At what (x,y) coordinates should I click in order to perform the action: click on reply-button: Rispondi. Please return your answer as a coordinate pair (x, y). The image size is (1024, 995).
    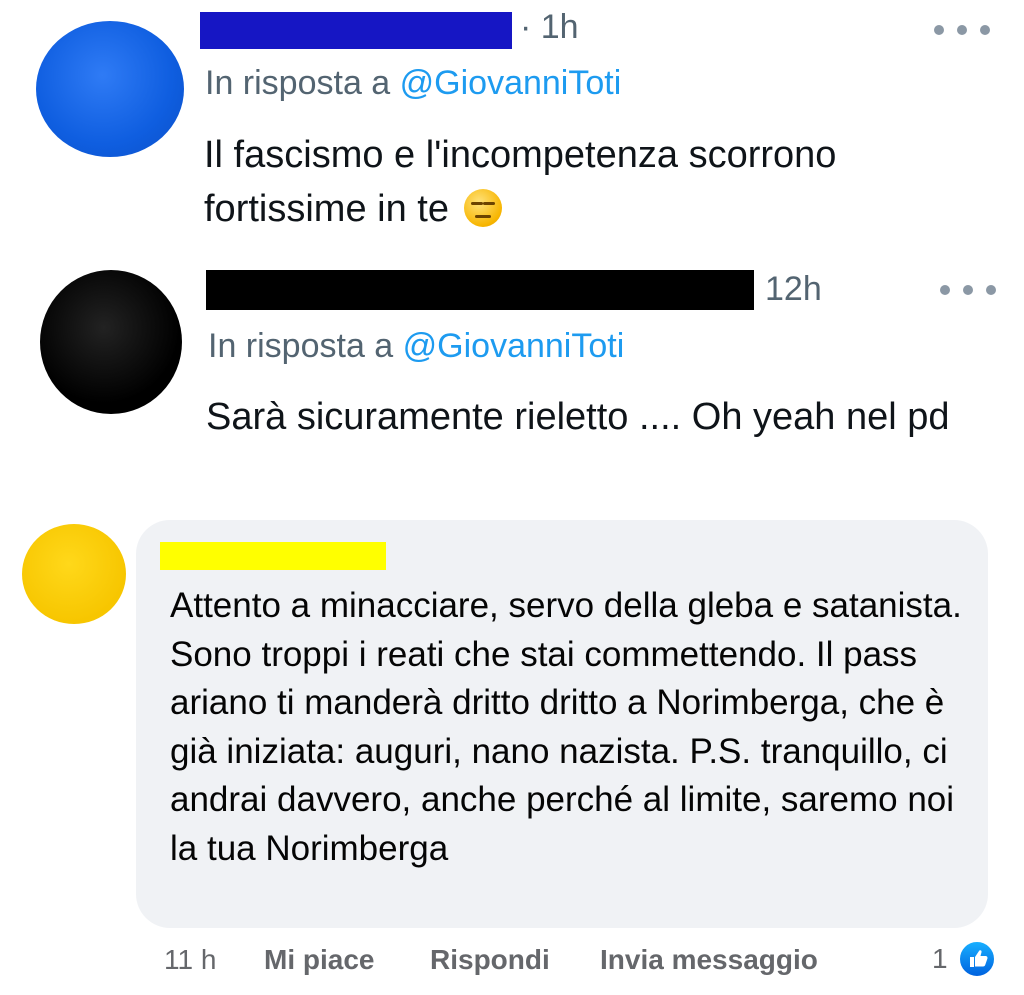
    Looking at the image, I should click on (490, 960).